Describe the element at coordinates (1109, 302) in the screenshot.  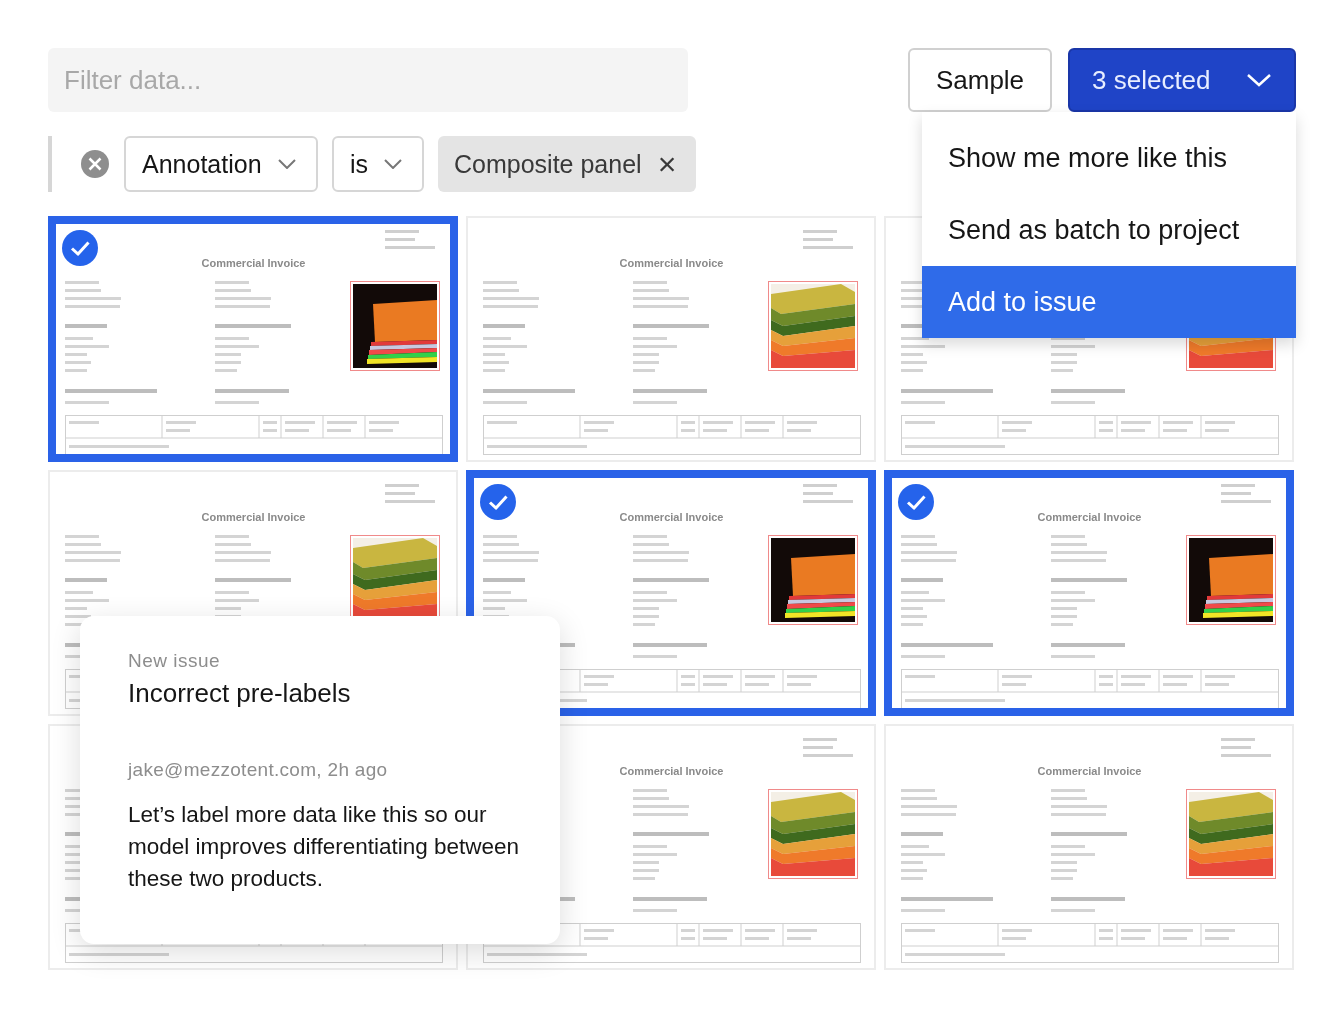
I see `menu-item: Add to issue` at that location.